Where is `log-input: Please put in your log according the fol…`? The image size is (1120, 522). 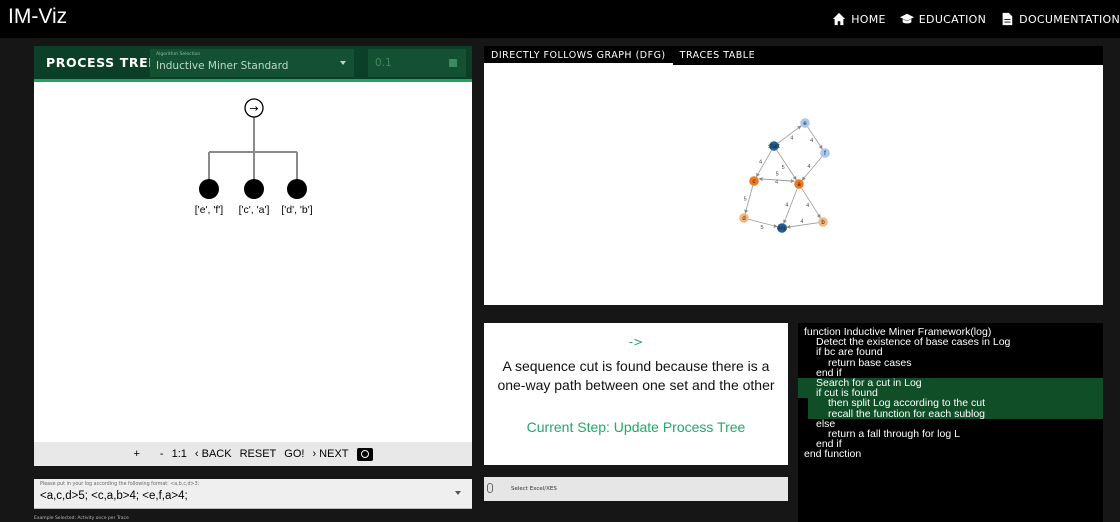 log-input: Please put in your log according the fol… is located at coordinates (253, 494).